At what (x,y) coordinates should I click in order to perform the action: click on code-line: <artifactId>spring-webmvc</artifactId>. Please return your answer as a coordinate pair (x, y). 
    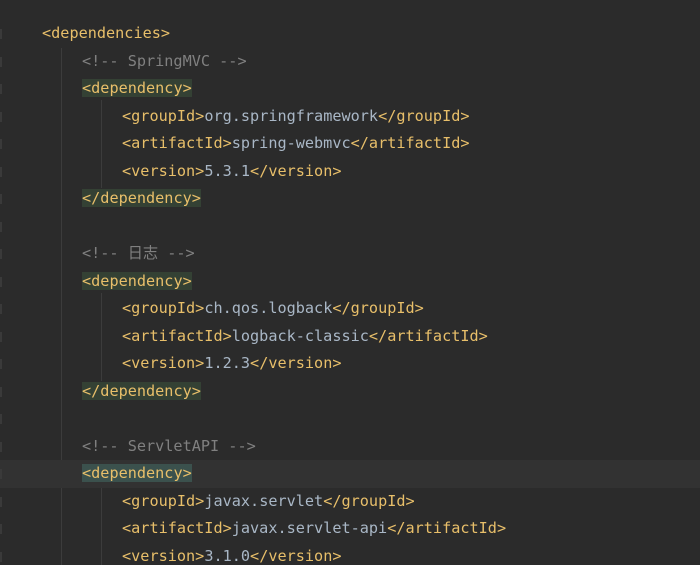
    Looking at the image, I should click on (350, 144).